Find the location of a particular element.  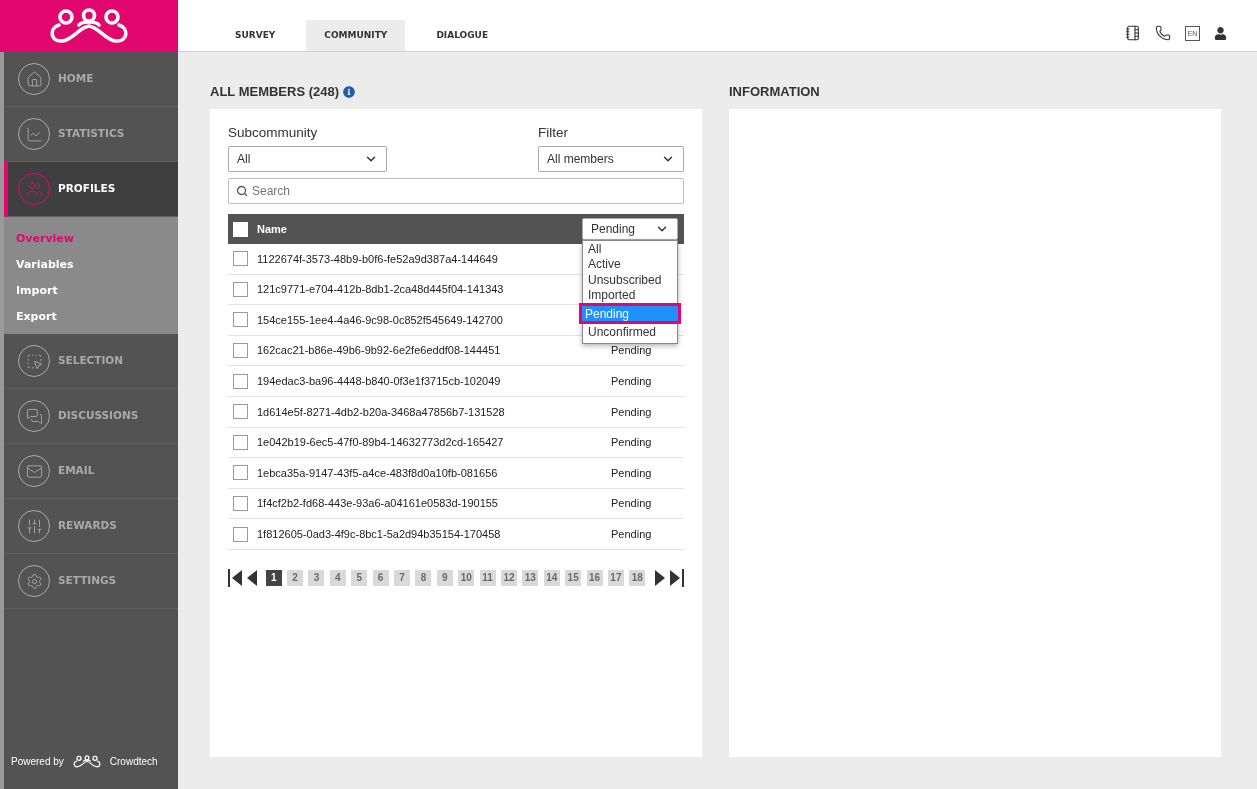

page-button: 15 is located at coordinates (573, 577).